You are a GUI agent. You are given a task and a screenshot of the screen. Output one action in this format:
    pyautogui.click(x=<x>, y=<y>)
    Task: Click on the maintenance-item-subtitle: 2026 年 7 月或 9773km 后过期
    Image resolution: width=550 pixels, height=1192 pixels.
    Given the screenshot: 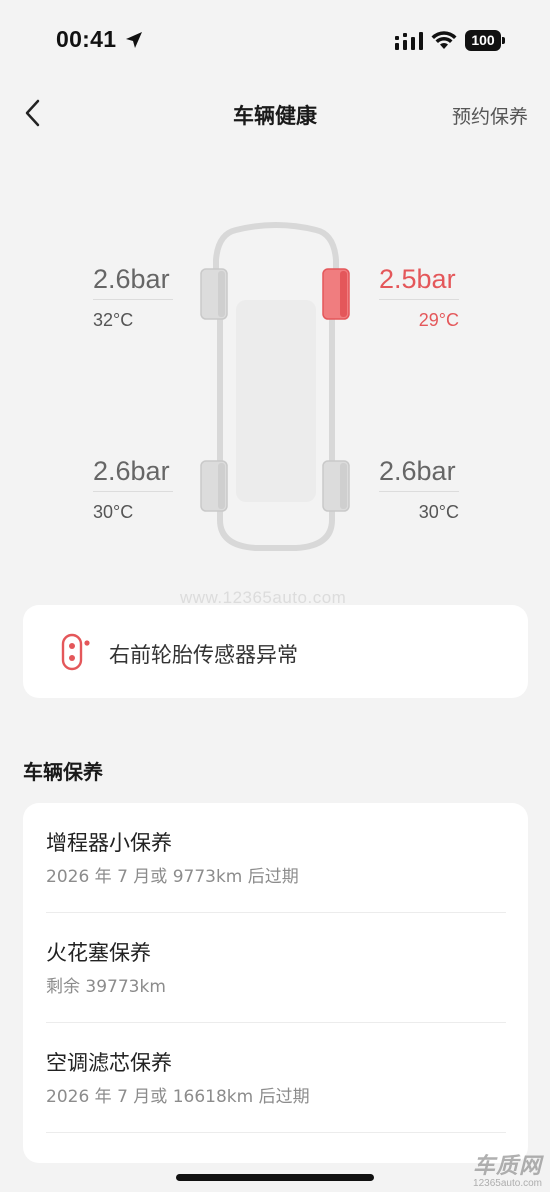 What is the action you would take?
    pyautogui.click(x=172, y=877)
    